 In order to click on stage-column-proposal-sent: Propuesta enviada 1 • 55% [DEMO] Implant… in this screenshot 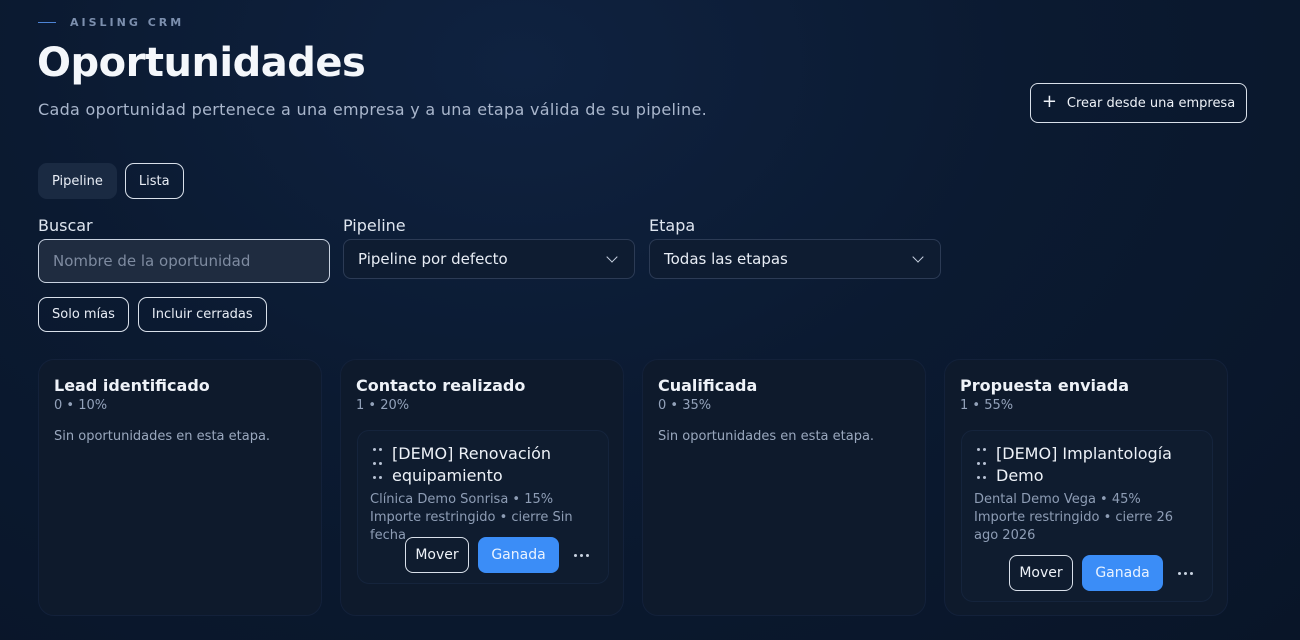, I will do `click(1086, 487)`.